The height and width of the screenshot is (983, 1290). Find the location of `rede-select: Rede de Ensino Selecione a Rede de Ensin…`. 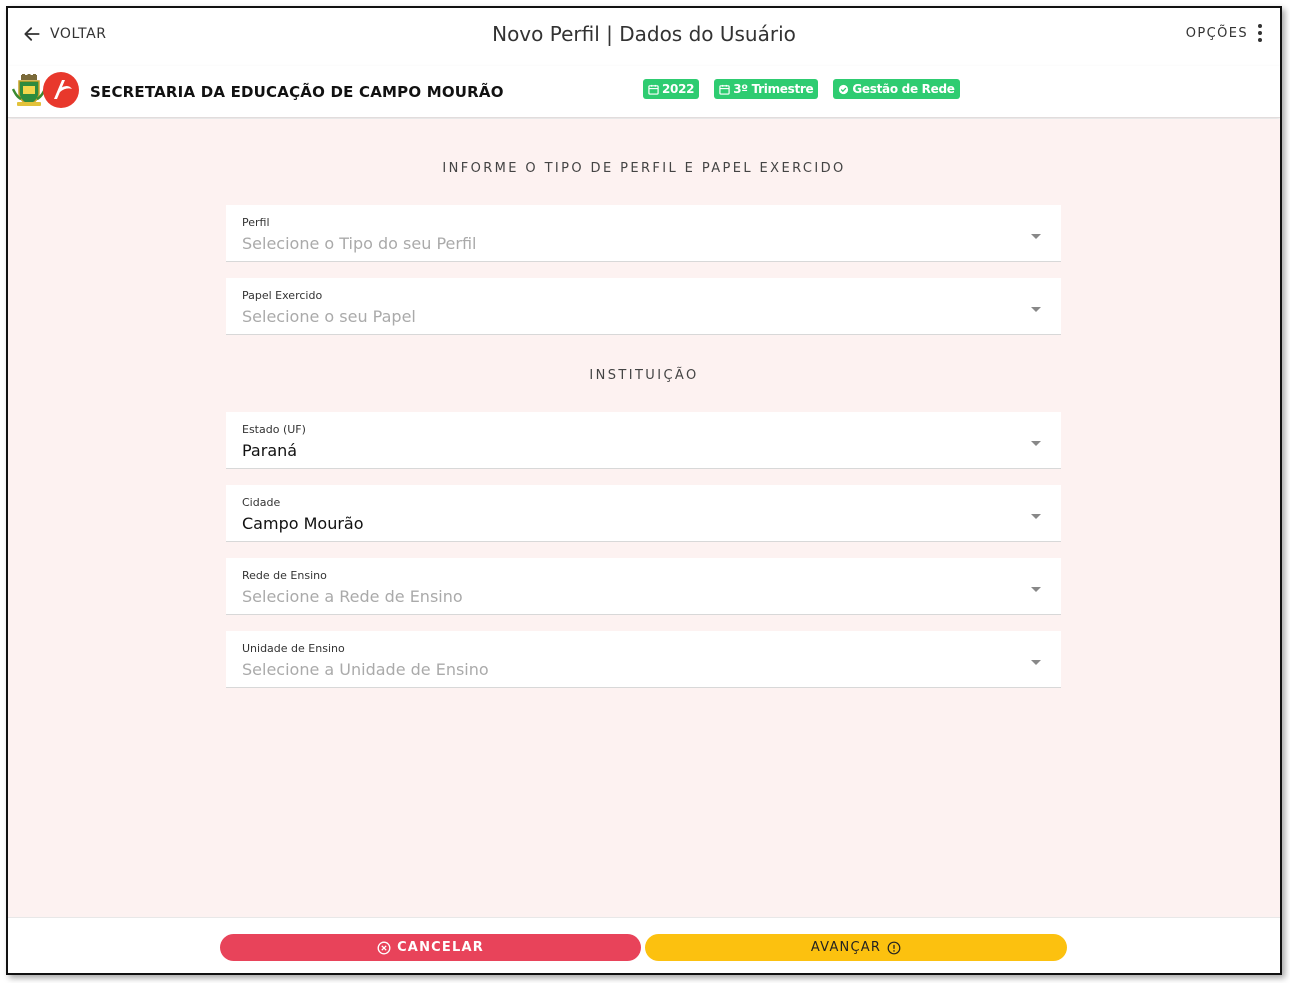

rede-select: Rede de Ensino Selecione a Rede de Ensin… is located at coordinates (643, 586).